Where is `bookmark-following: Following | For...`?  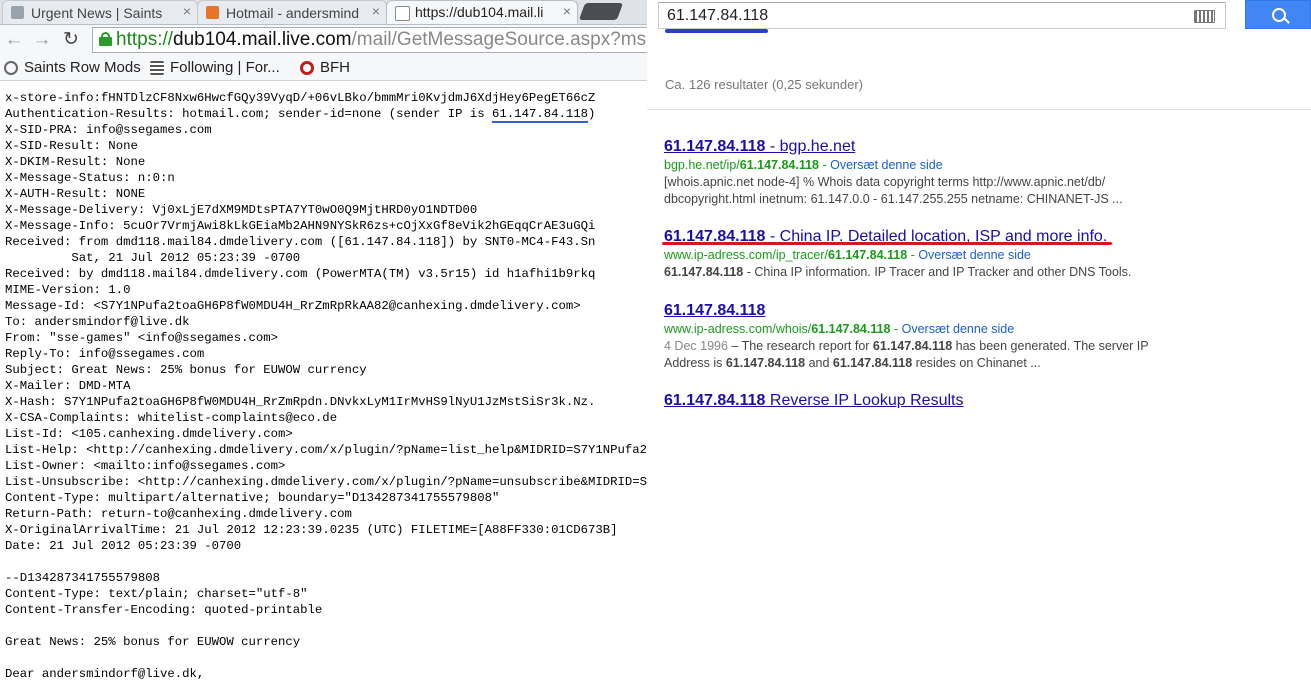
bookmark-following: Following | For... is located at coordinates (215, 67).